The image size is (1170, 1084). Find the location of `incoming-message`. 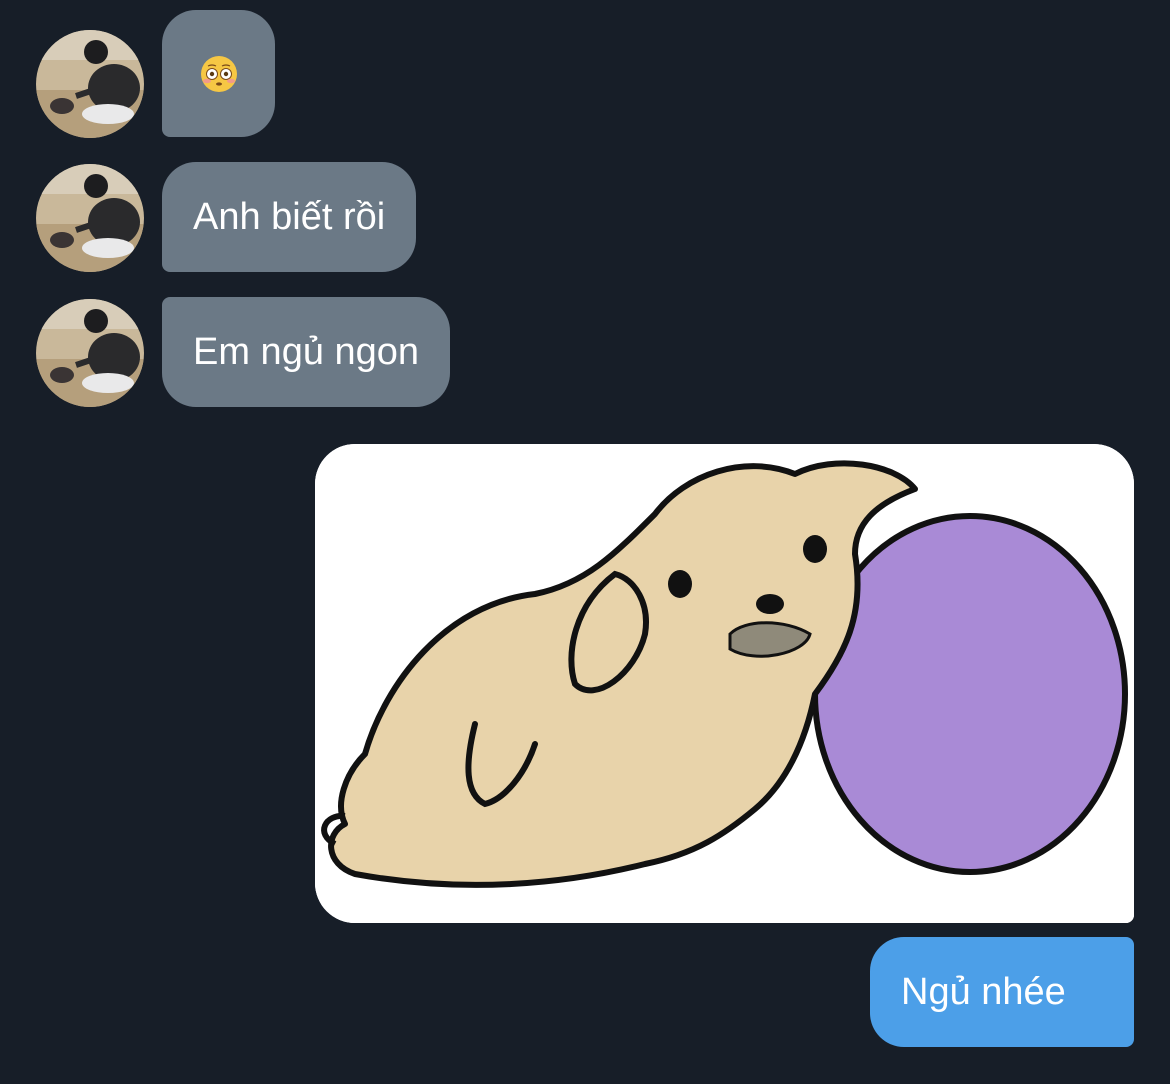

incoming-message is located at coordinates (218, 73).